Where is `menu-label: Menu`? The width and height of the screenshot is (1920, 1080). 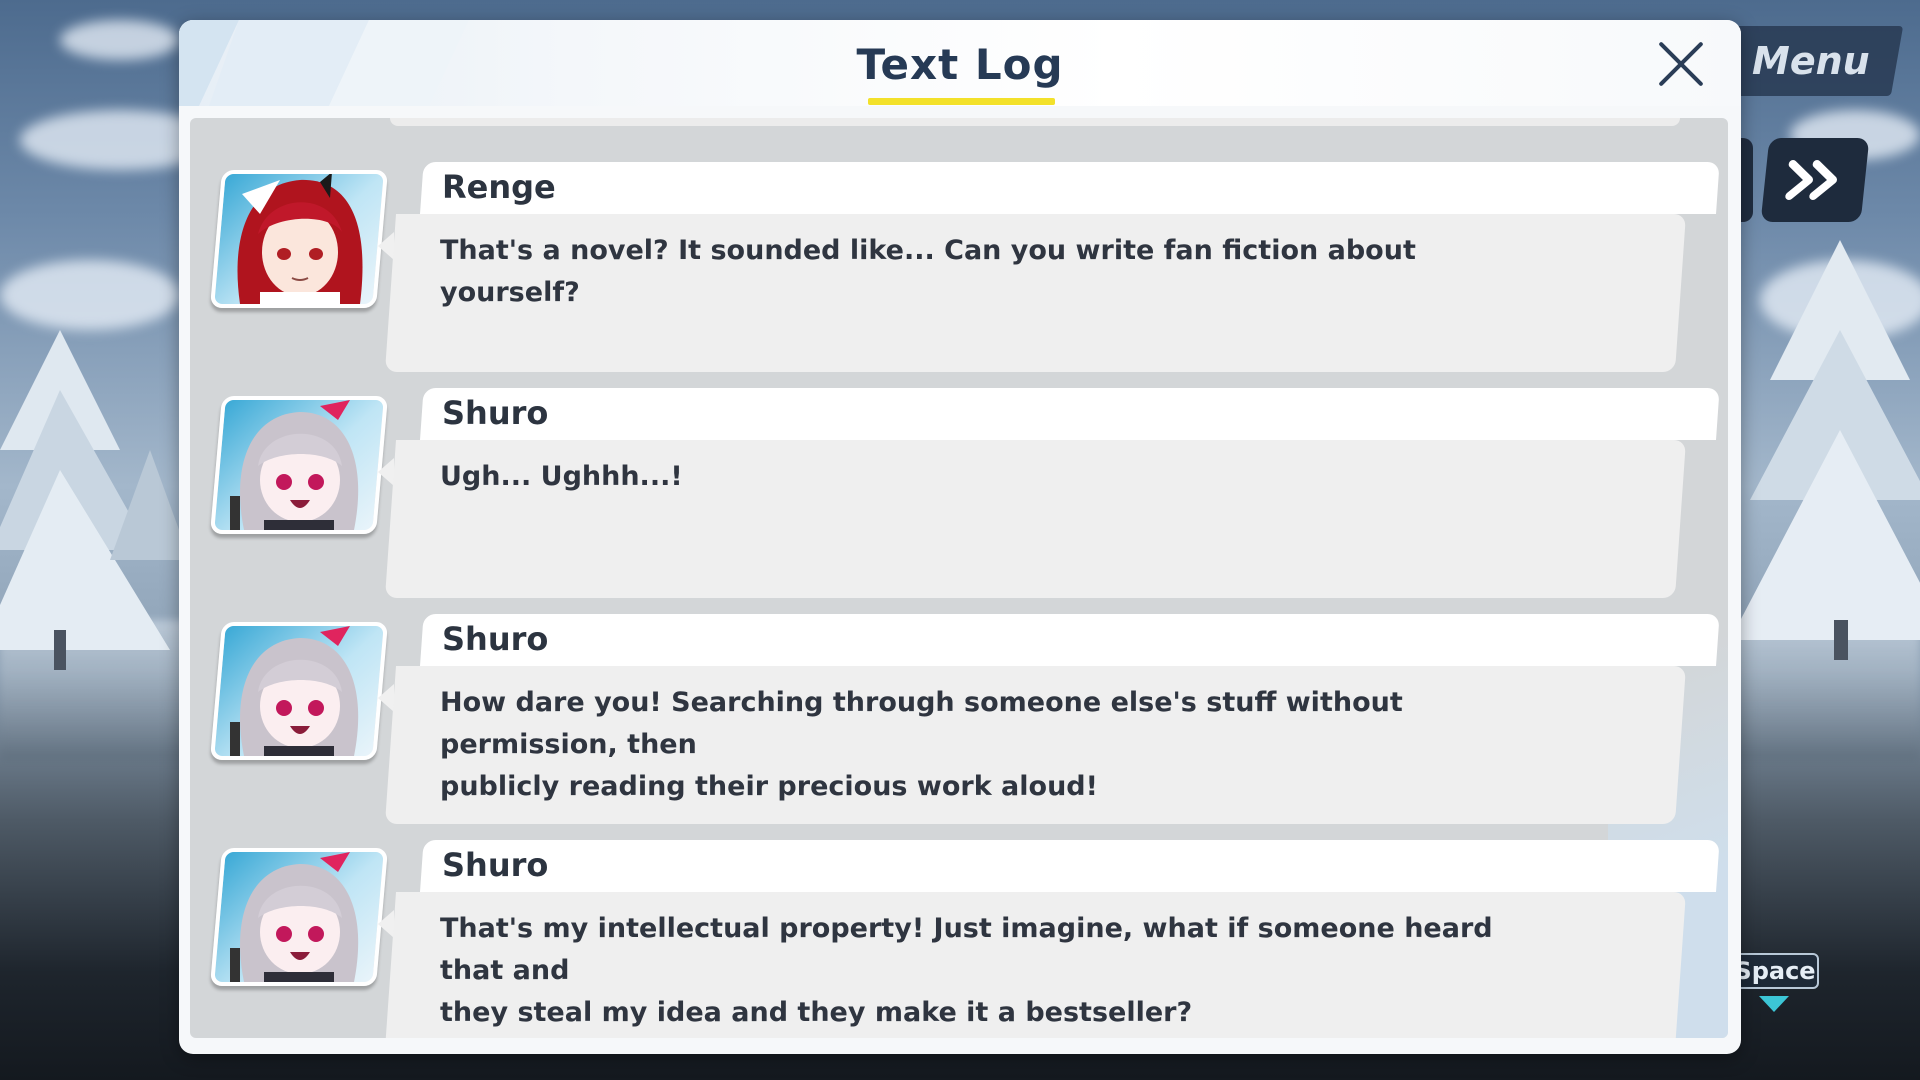
menu-label: Menu is located at coordinates (1811, 61).